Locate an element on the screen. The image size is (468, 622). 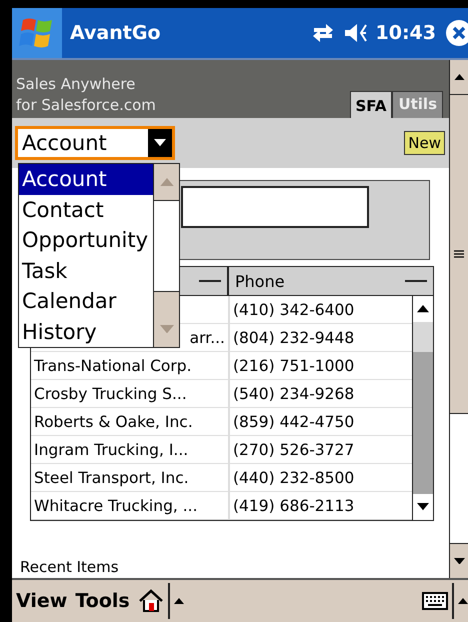
search-field is located at coordinates (275, 207).